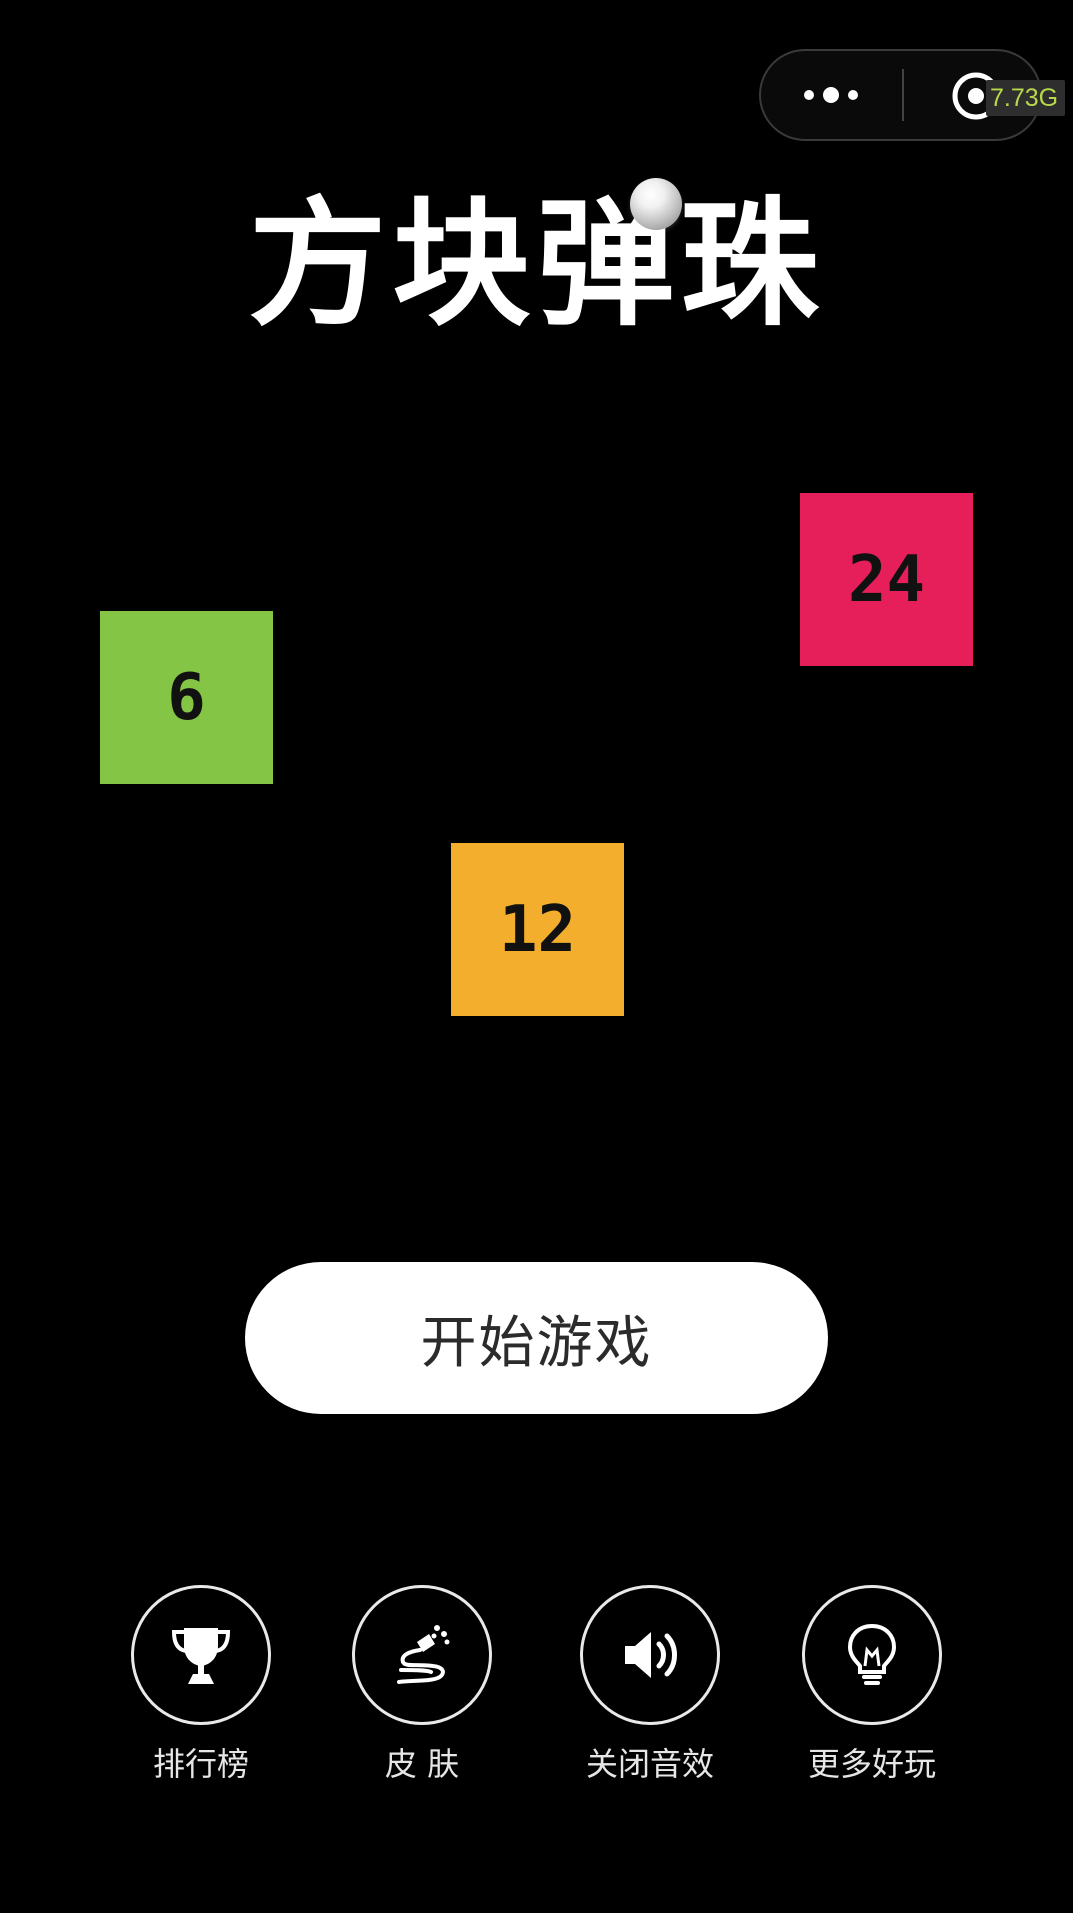 This screenshot has height=1913, width=1073. Describe the element at coordinates (536, 1343) in the screenshot. I see `start-game-label: 开始游戏` at that location.